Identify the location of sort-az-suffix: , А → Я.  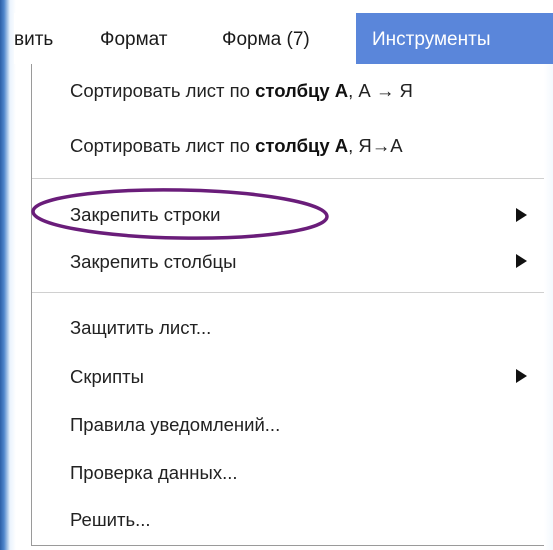
(380, 90).